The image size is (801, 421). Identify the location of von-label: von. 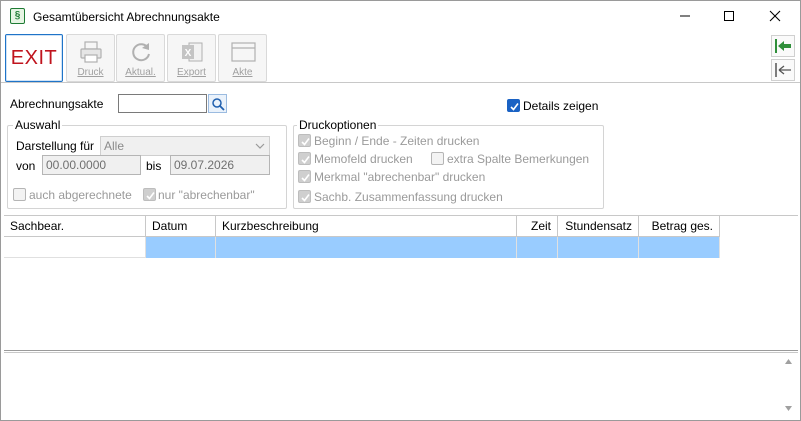
(26, 166).